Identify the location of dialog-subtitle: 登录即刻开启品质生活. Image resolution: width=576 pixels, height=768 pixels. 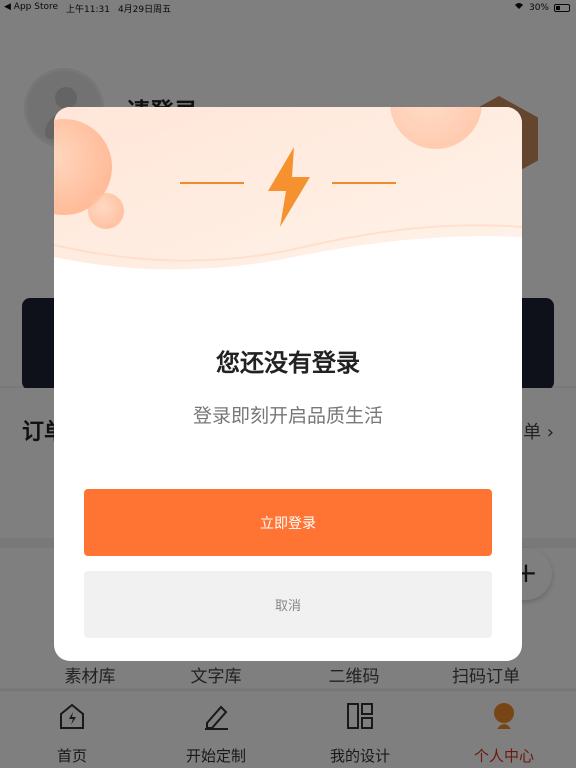
(287, 416).